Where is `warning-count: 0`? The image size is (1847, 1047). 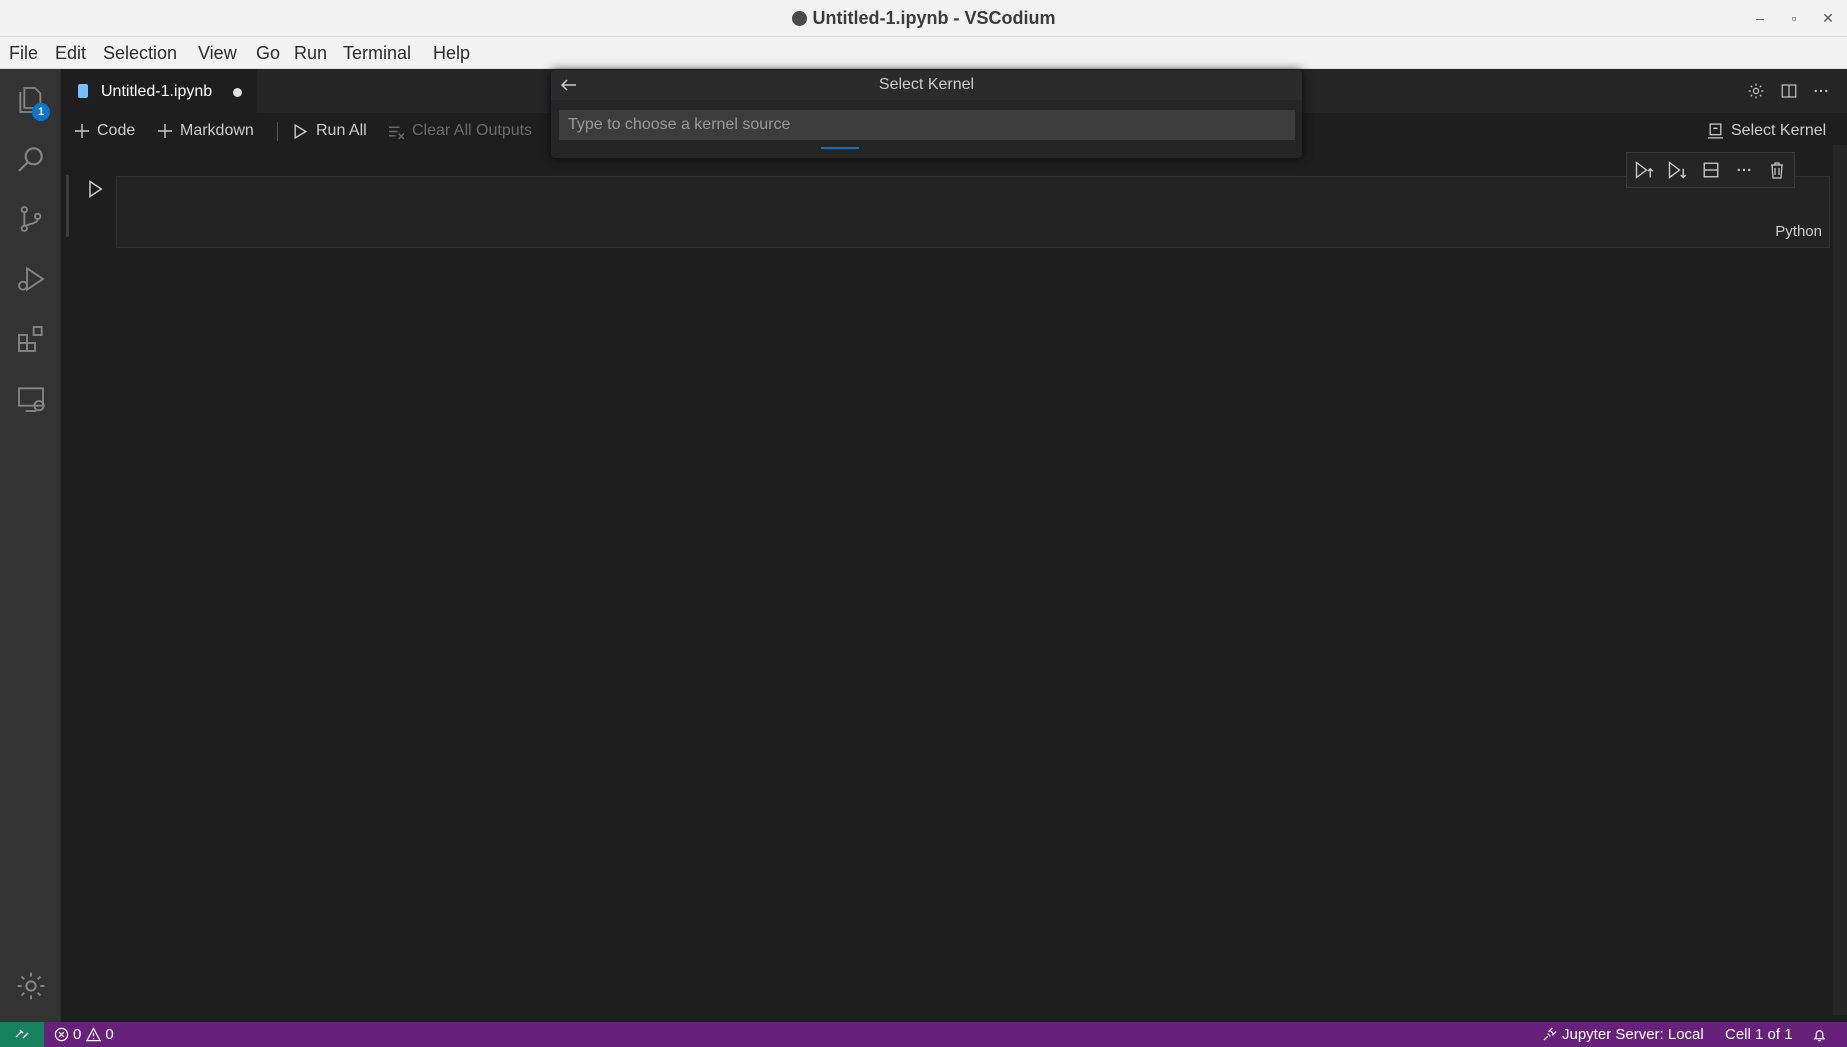 warning-count: 0 is located at coordinates (109, 1034).